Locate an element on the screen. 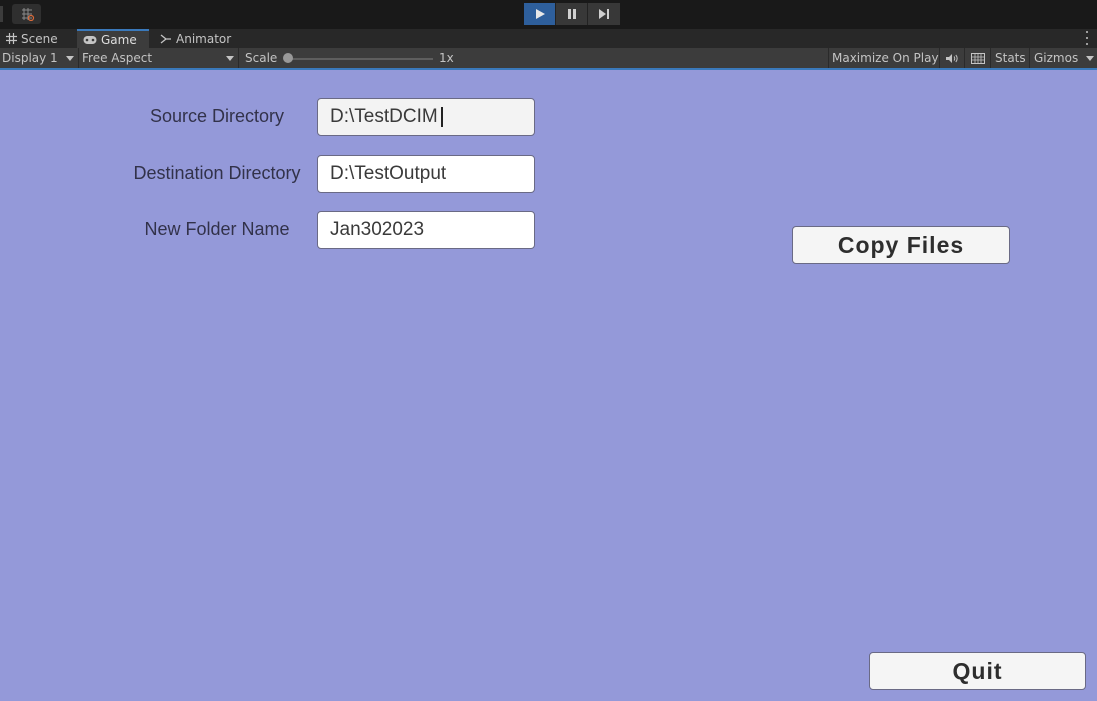  display-value: Display 1 is located at coordinates (30, 58).